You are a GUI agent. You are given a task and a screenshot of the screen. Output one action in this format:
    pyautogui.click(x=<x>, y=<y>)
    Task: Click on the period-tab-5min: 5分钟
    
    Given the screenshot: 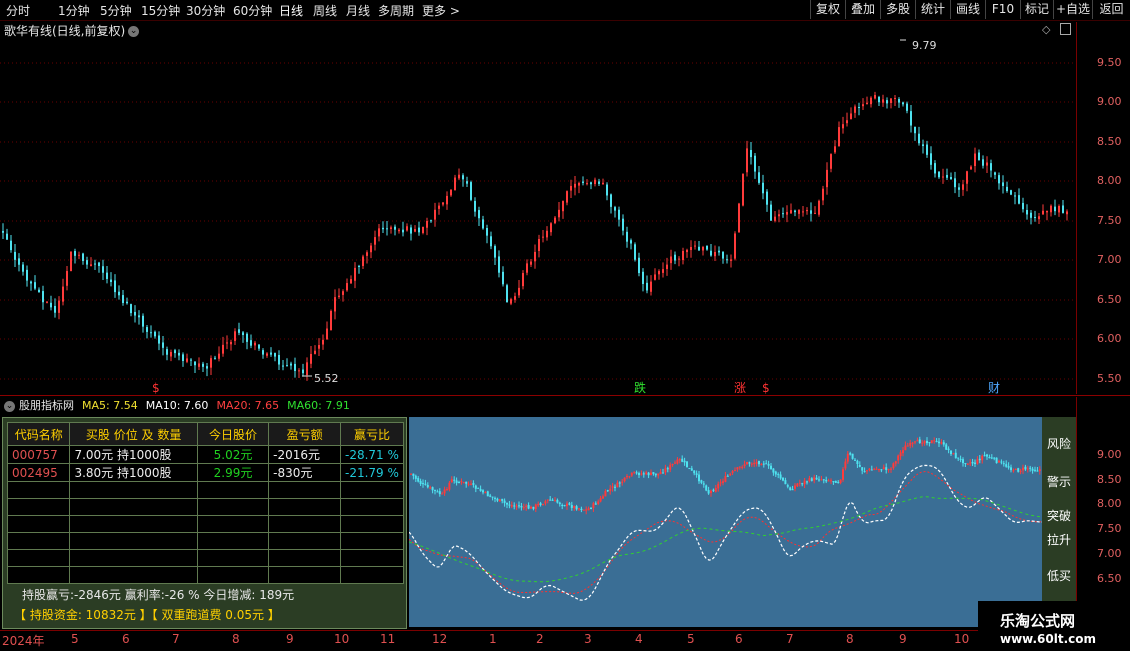 What is the action you would take?
    pyautogui.click(x=116, y=10)
    